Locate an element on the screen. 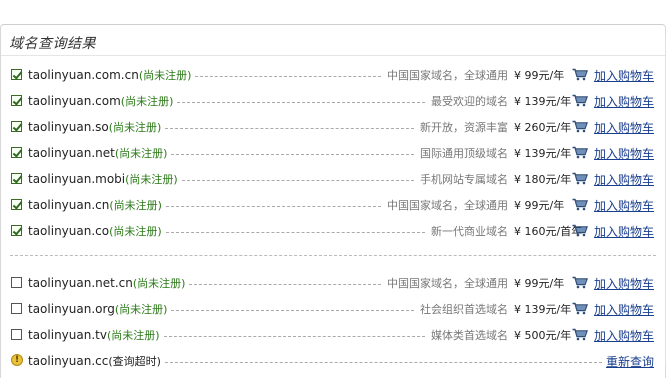  domain-name: taolinyuan.org(尚未注册) is located at coordinates (97, 309).